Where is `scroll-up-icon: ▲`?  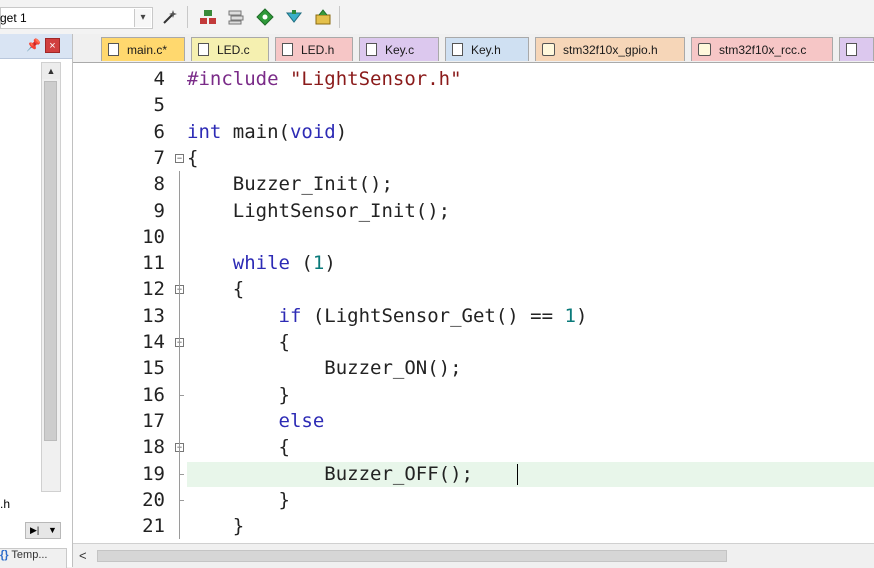
scroll-up-icon: ▲ is located at coordinates (51, 71).